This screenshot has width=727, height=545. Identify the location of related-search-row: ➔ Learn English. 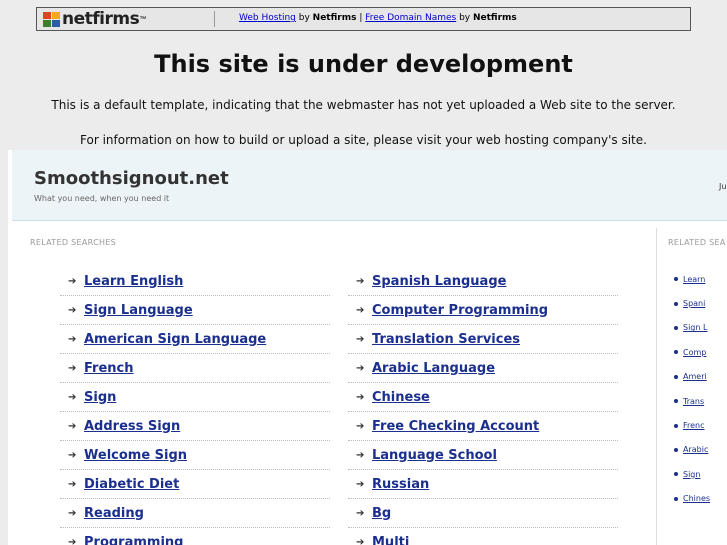
(195, 281).